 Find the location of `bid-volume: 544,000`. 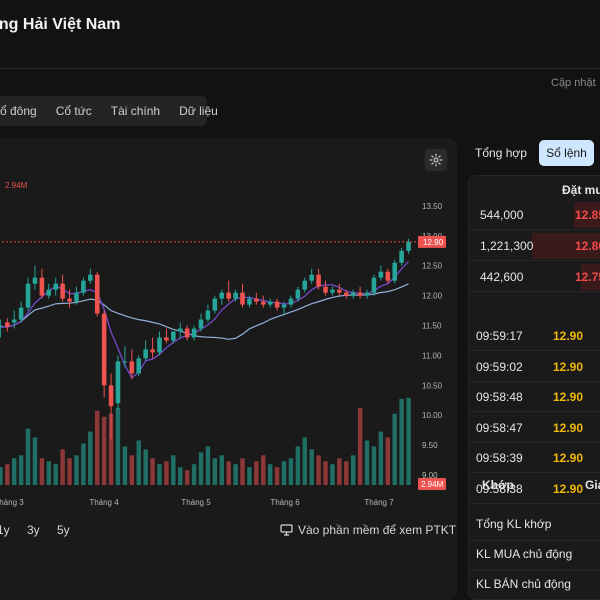

bid-volume: 544,000 is located at coordinates (502, 215).